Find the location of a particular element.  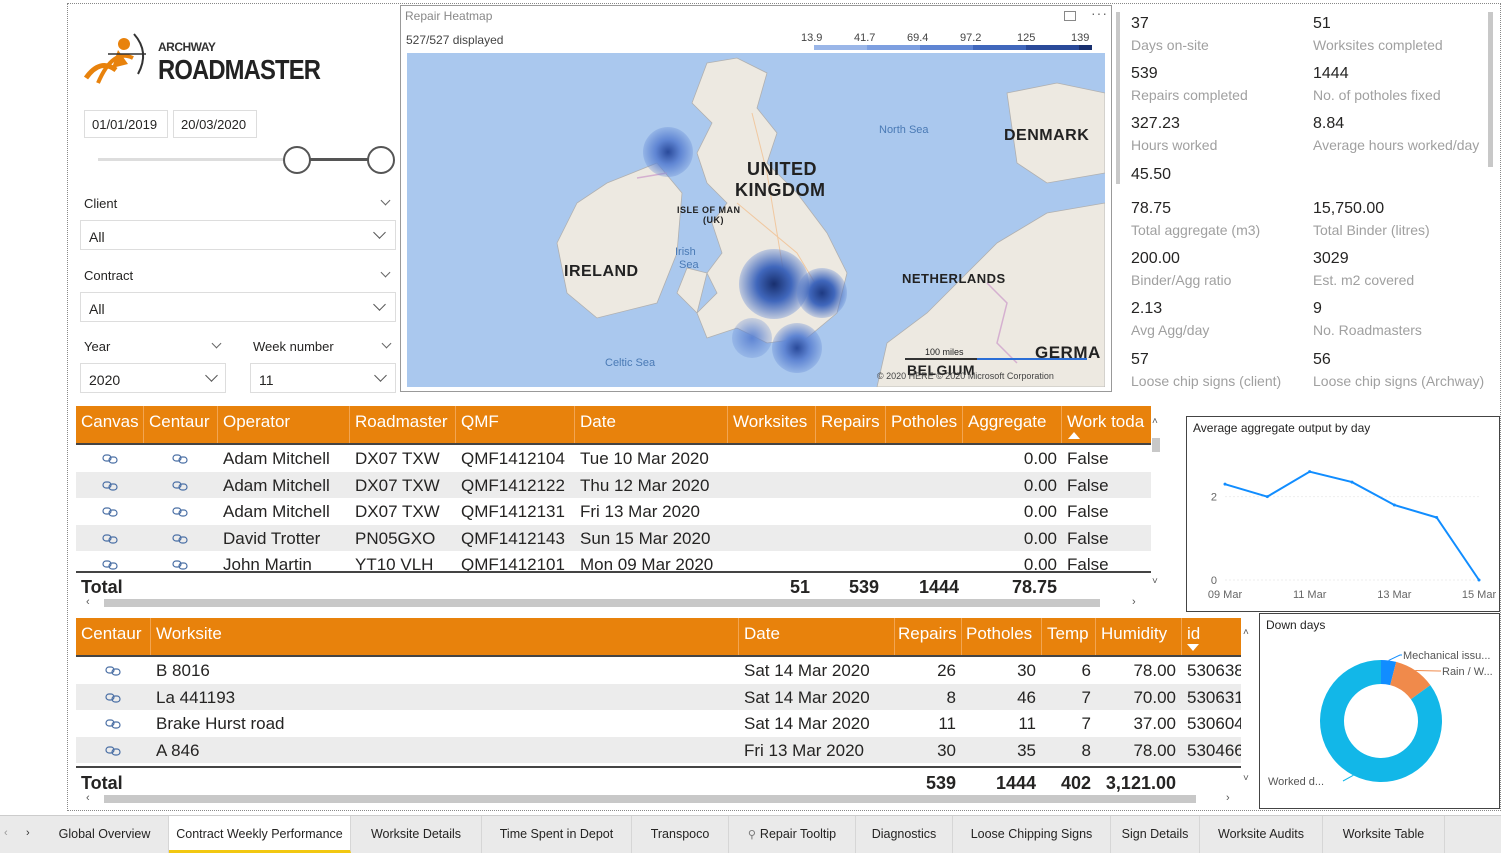

table2-hscroll-thumb is located at coordinates (650, 799).